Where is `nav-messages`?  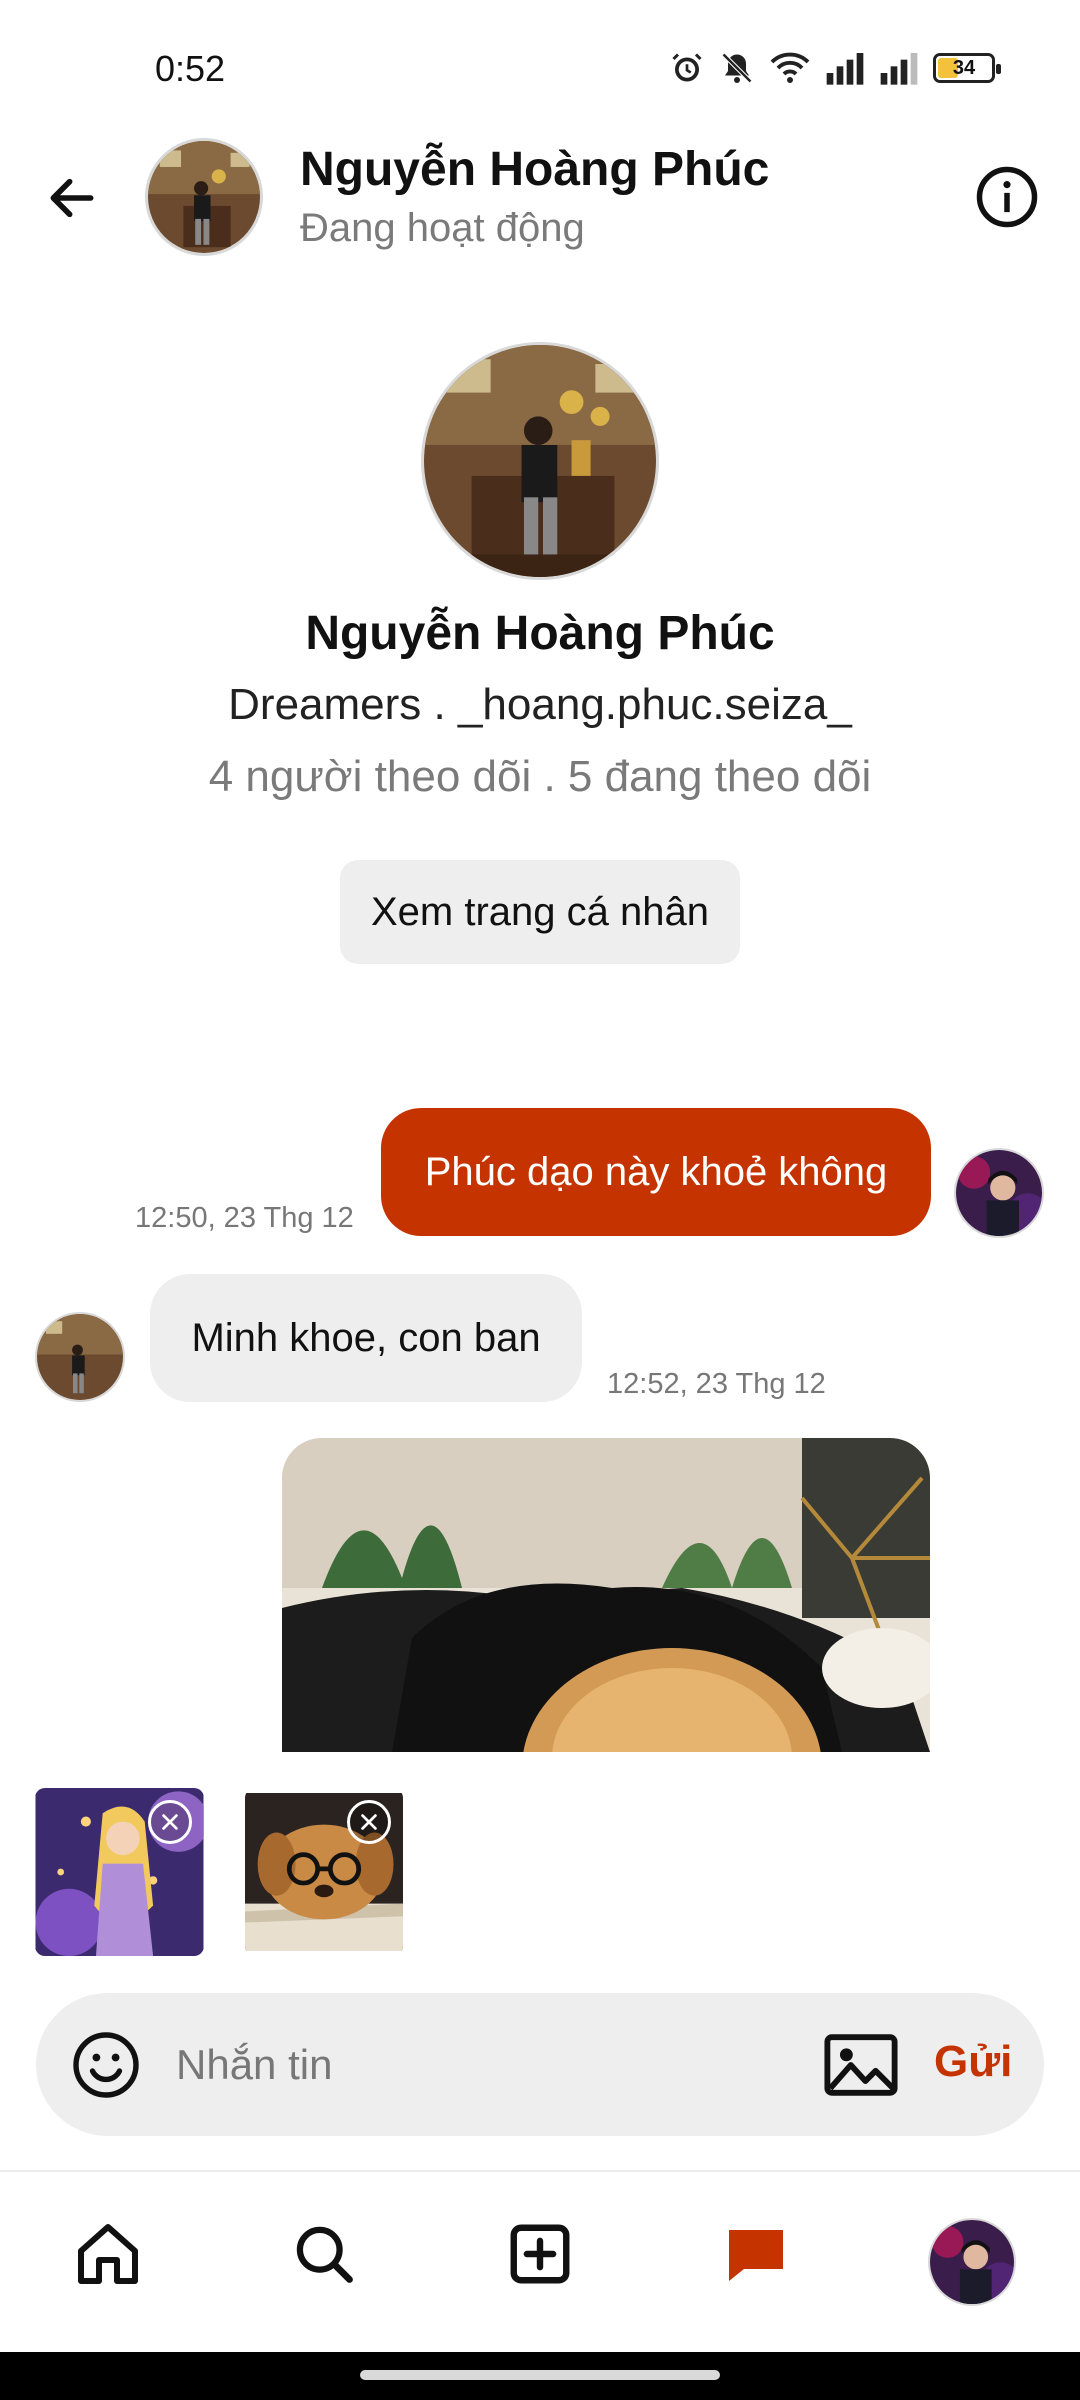
nav-messages is located at coordinates (756, 2254).